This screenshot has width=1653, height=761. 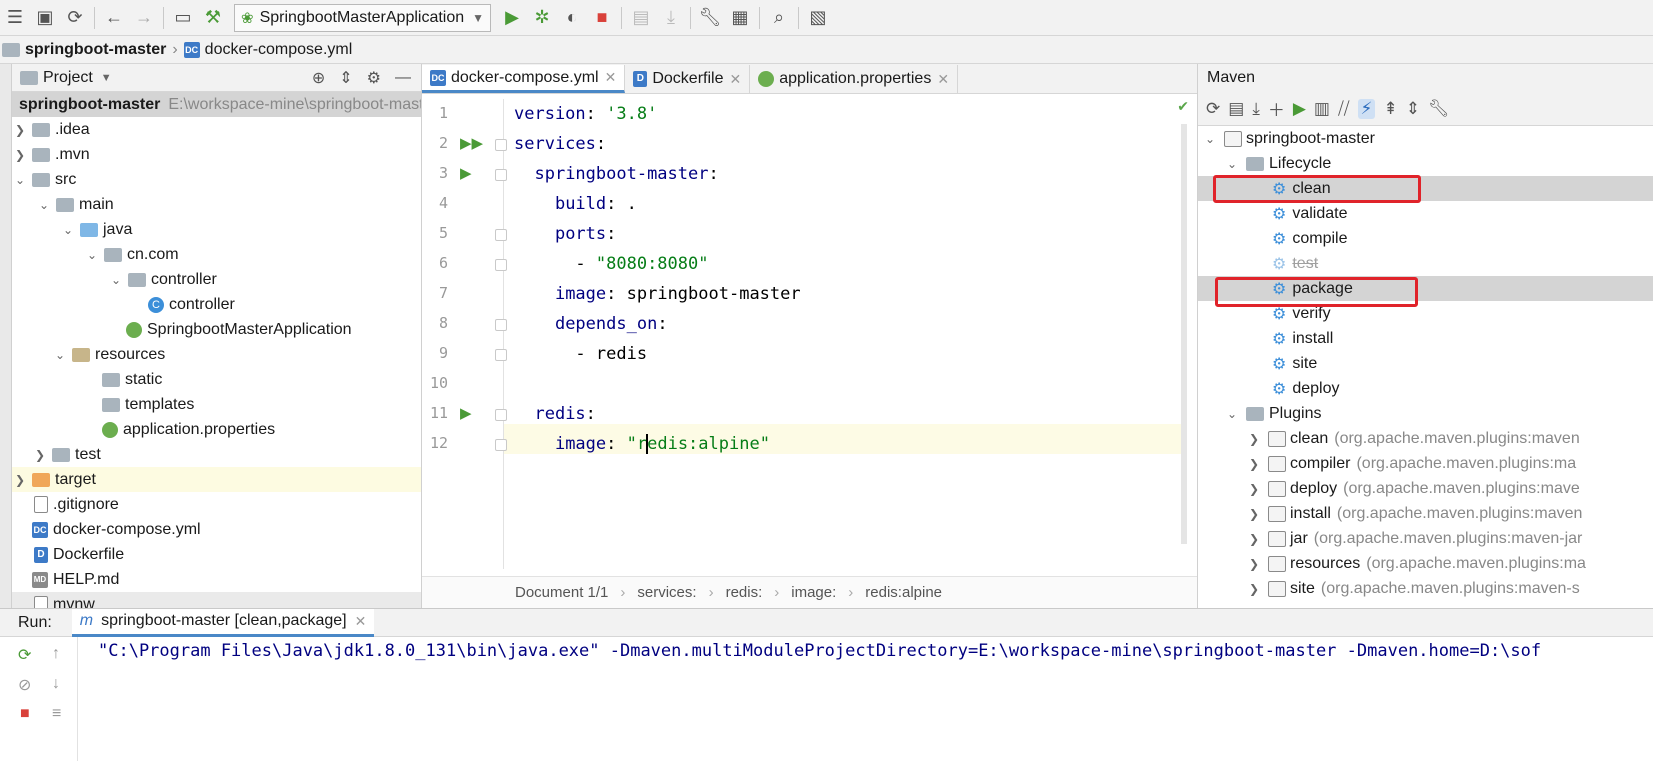 What do you see at coordinates (216, 429) in the screenshot?
I see `tree-item: application.properties` at bounding box center [216, 429].